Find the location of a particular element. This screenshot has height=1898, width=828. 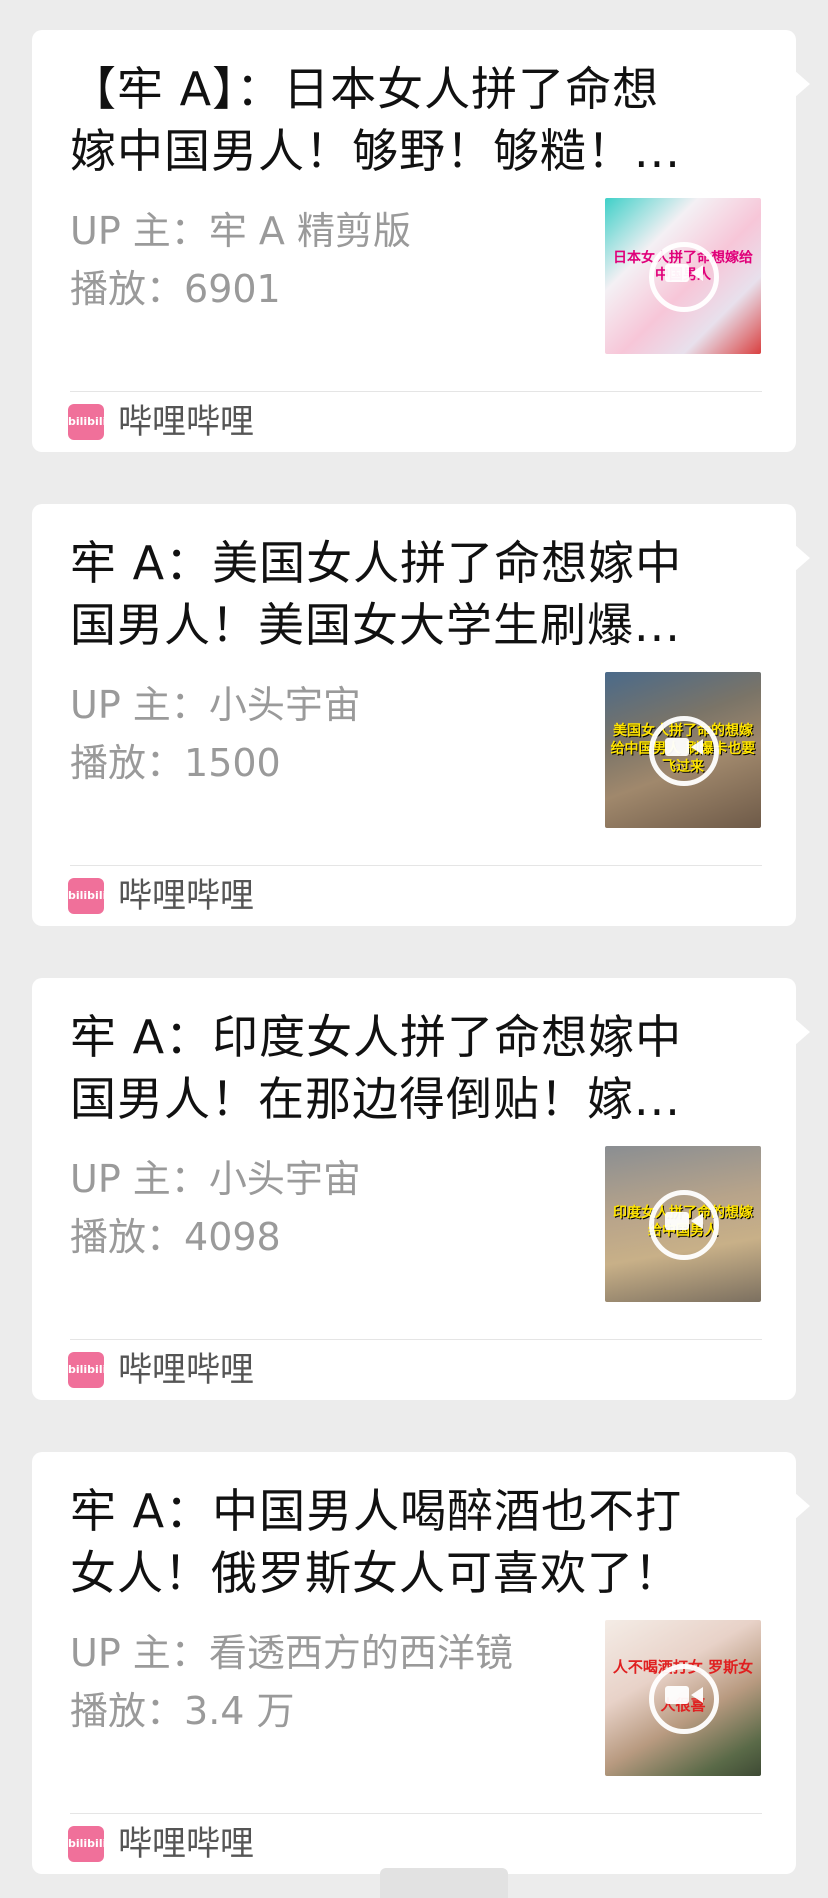

play-count-value: 4098 is located at coordinates (232, 1237).